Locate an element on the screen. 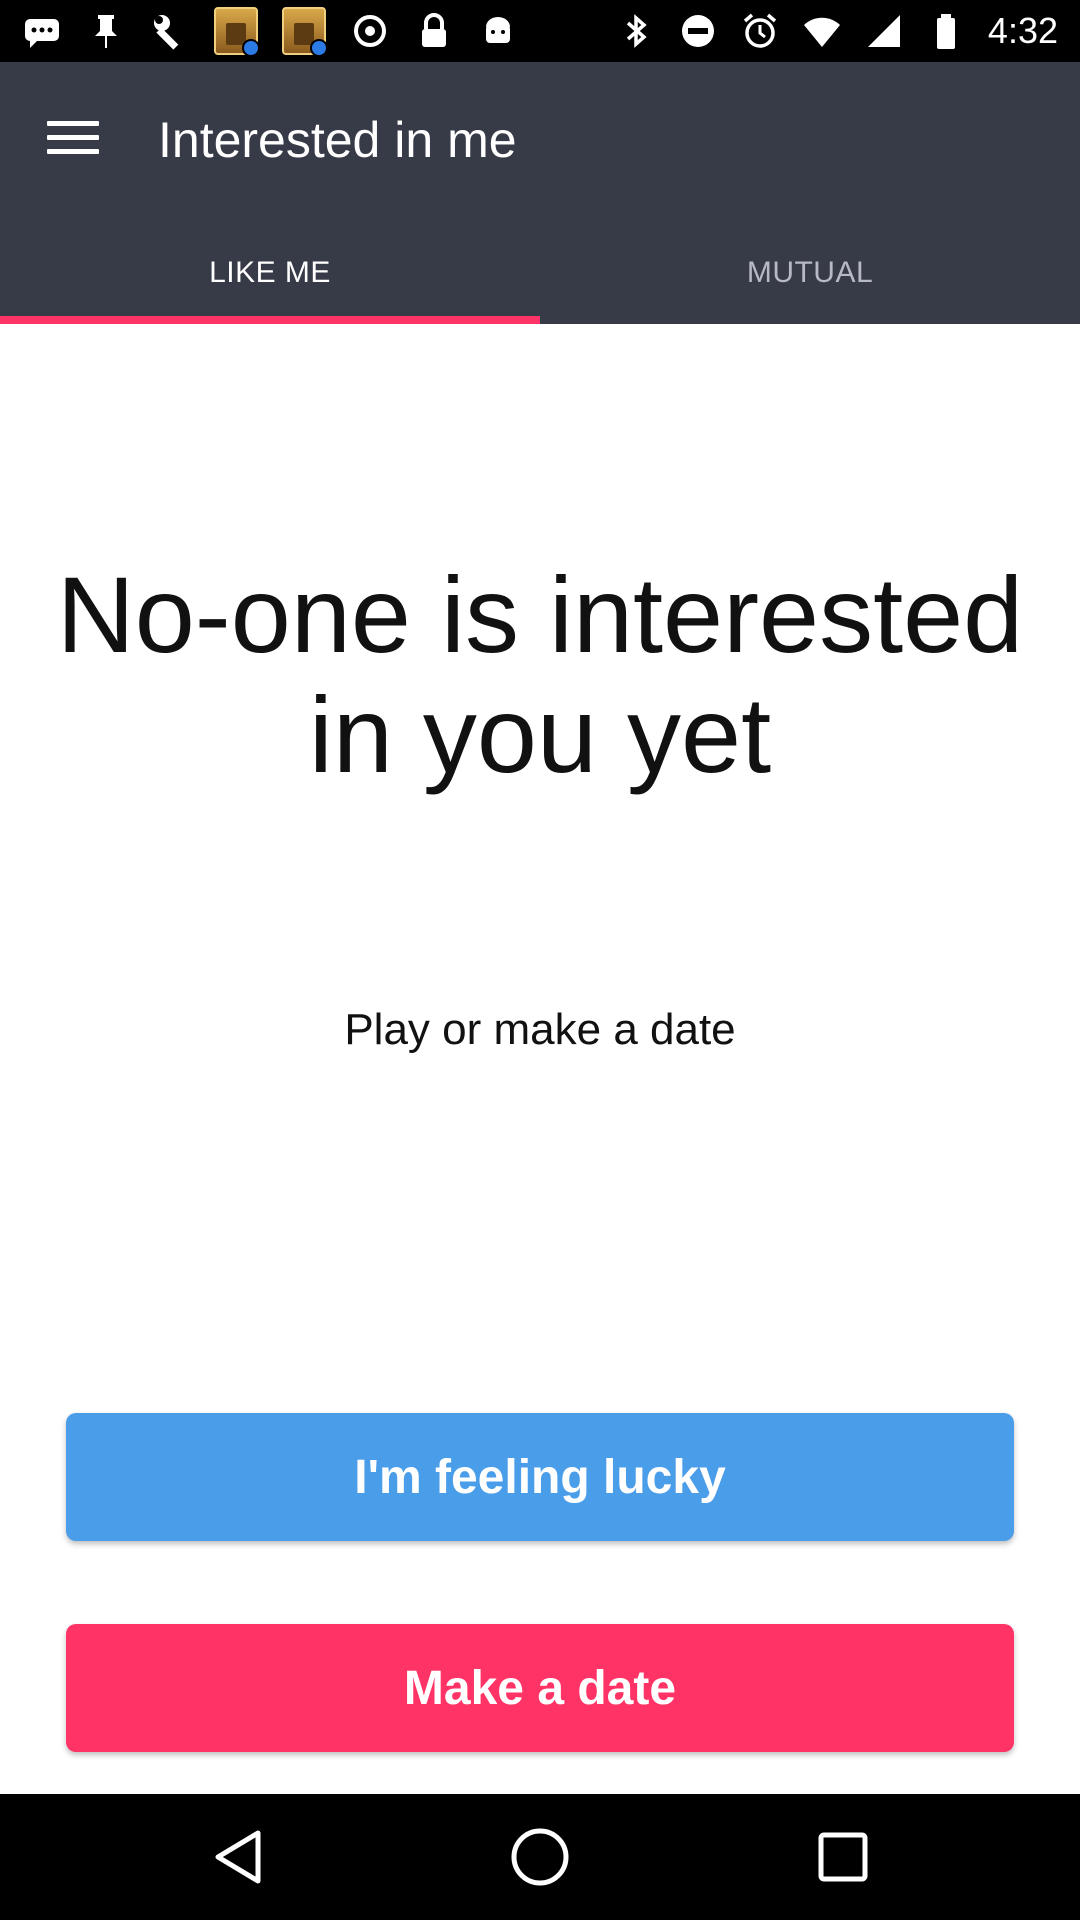  empty-state-headline: No-one is interested in you yet is located at coordinates (540, 674).